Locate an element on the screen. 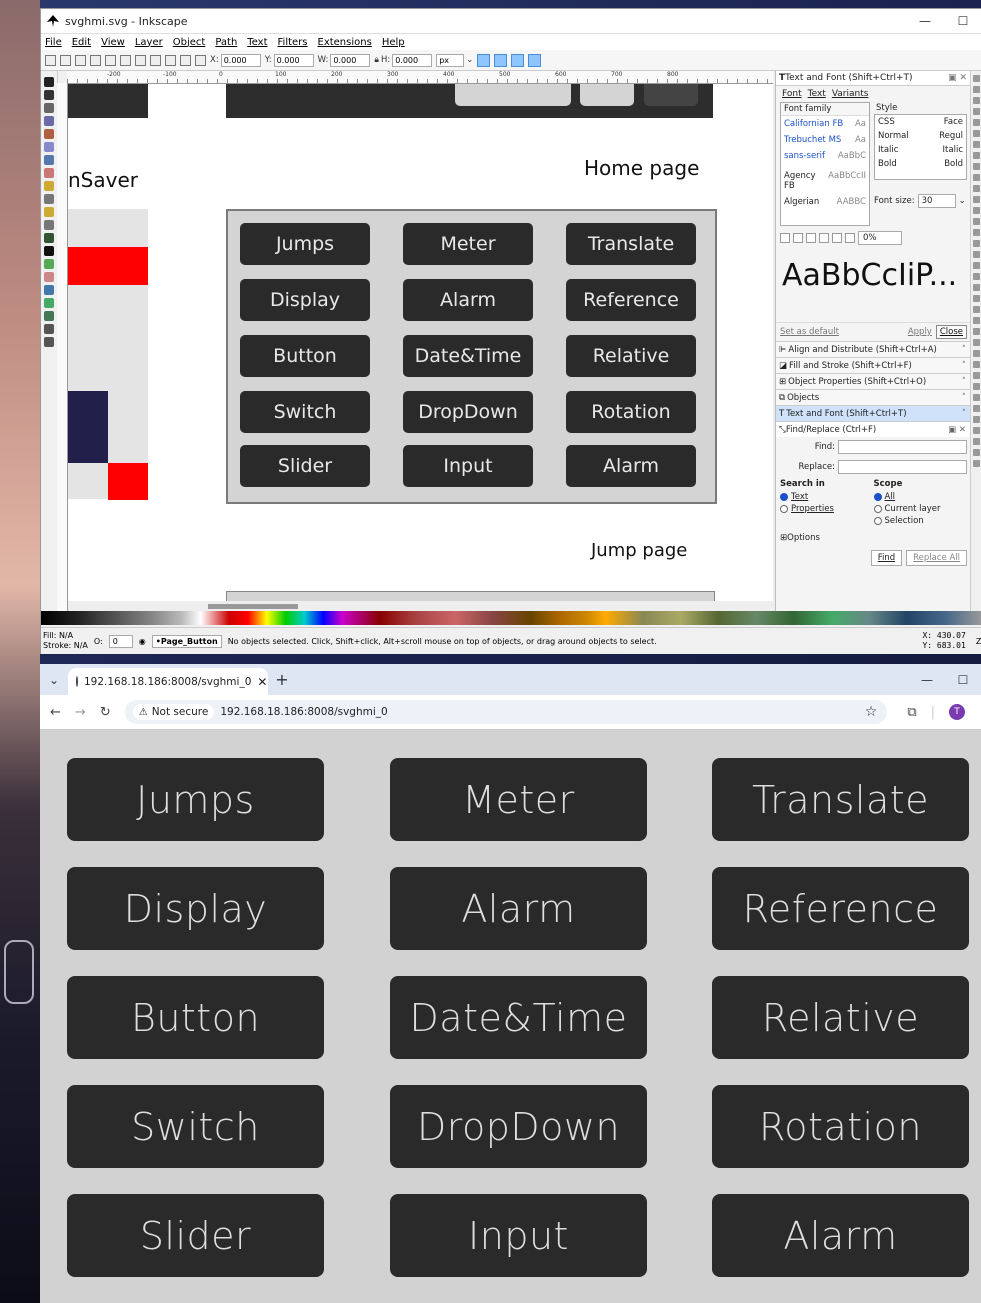  font-size-input: 30 is located at coordinates (936, 201).